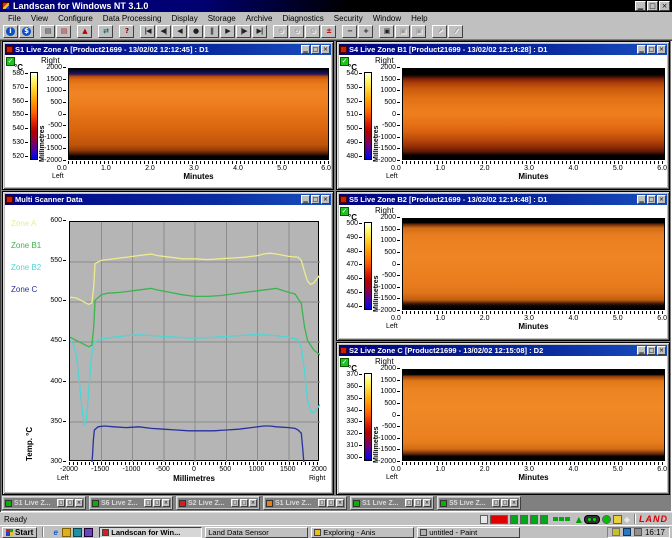 This screenshot has height=538, width=672. I want to click on print-report-button: ▤, so click(63, 31).